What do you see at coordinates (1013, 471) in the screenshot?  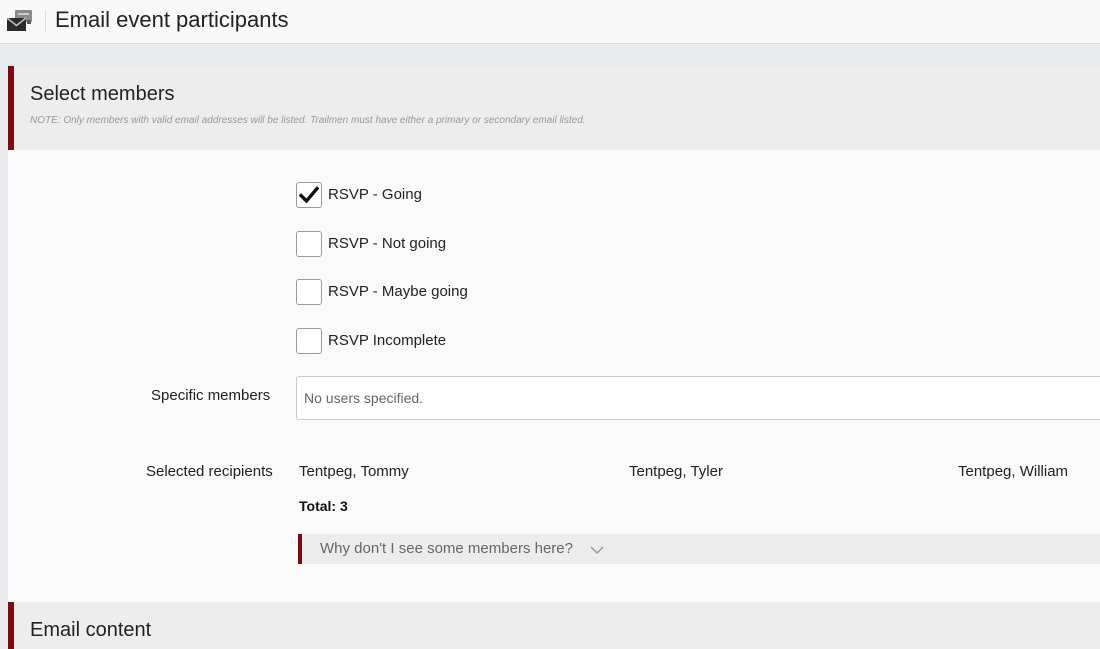 I see `recipient-name: Tentpeg, William` at bounding box center [1013, 471].